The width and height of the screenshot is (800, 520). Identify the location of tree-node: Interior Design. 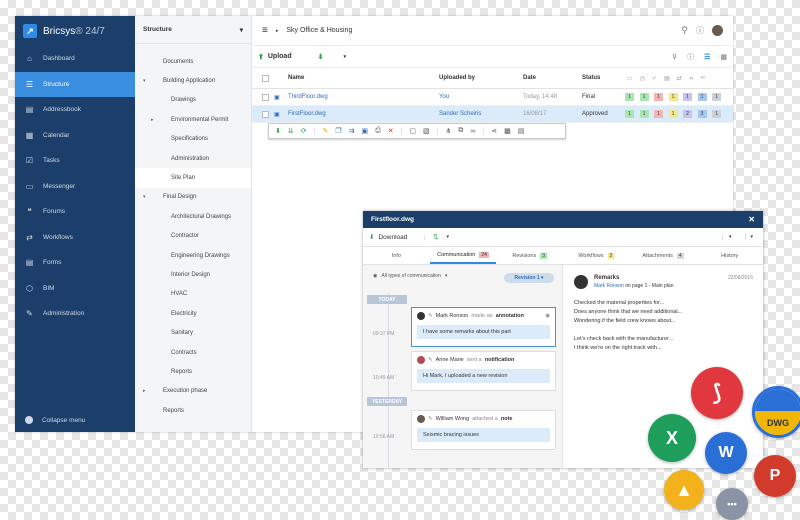
(193, 274).